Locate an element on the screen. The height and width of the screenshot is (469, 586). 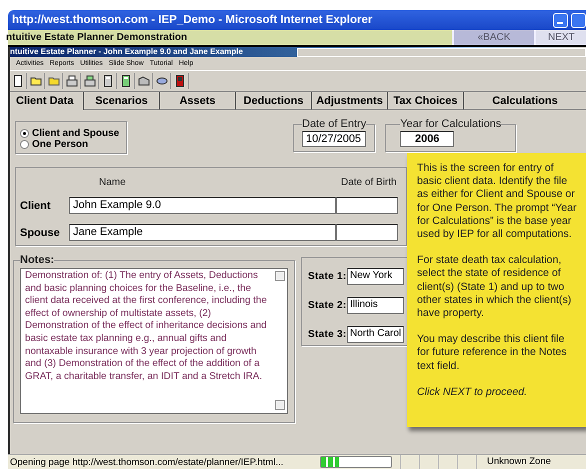
next-button: NEXT is located at coordinates (560, 37).